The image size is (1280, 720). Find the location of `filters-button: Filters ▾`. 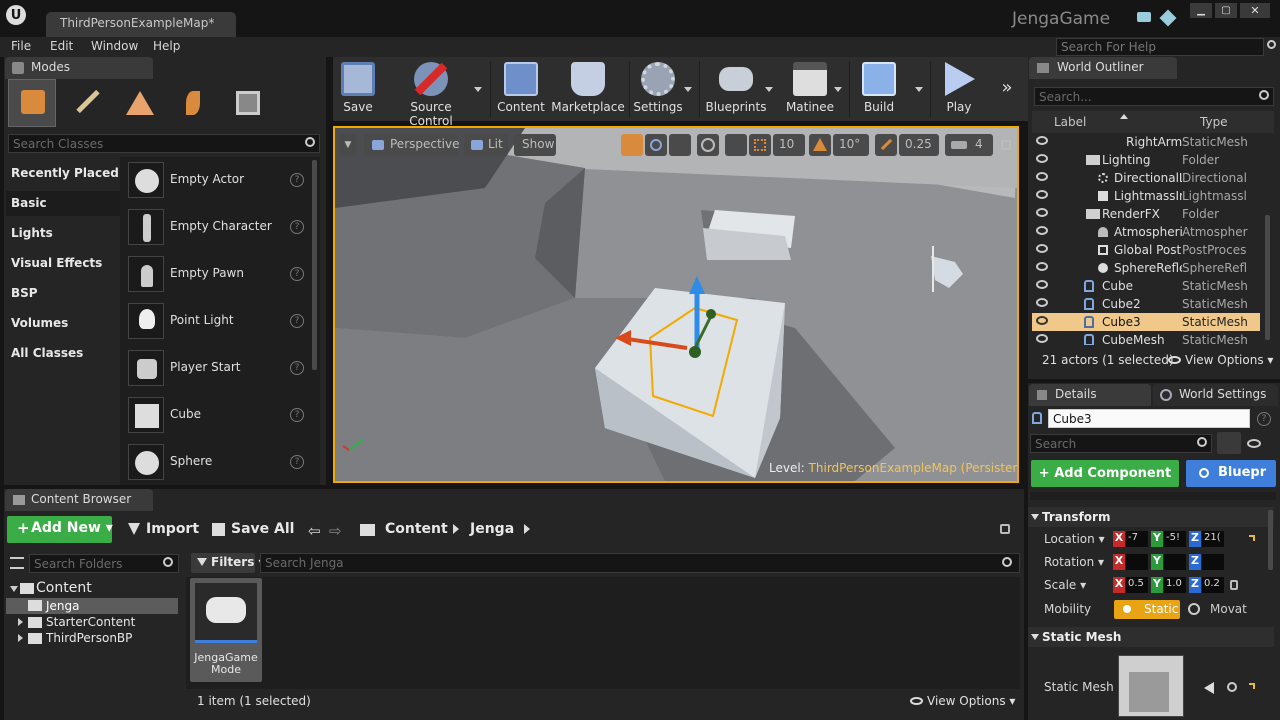

filters-button: Filters ▾ is located at coordinates (228, 563).